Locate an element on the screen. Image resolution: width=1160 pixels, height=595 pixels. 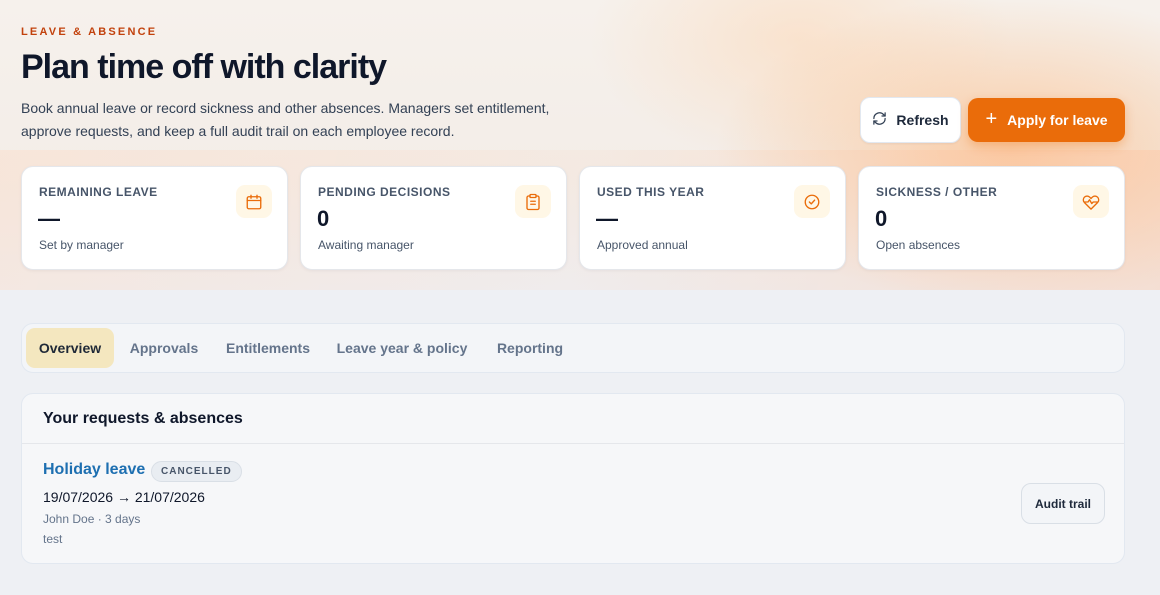
stat-card-sickness-other: SICKNESS / OTHER 0 Open absences is located at coordinates (991, 218).